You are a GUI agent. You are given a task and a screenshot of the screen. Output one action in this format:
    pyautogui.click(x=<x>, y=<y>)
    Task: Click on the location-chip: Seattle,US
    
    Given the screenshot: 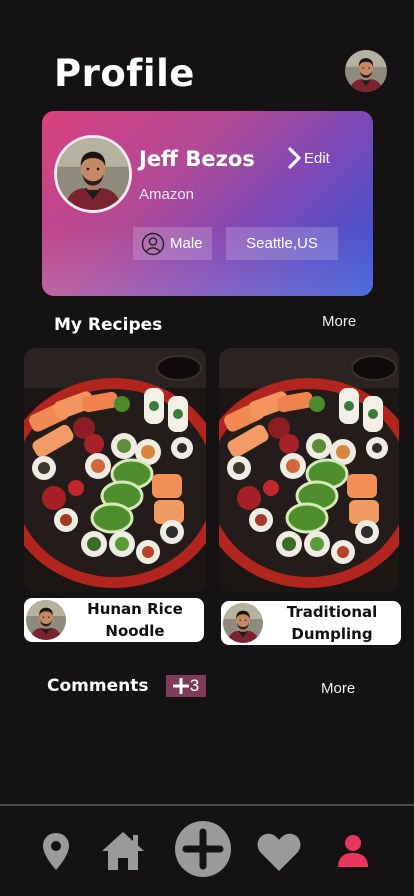 What is the action you would take?
    pyautogui.click(x=282, y=243)
    